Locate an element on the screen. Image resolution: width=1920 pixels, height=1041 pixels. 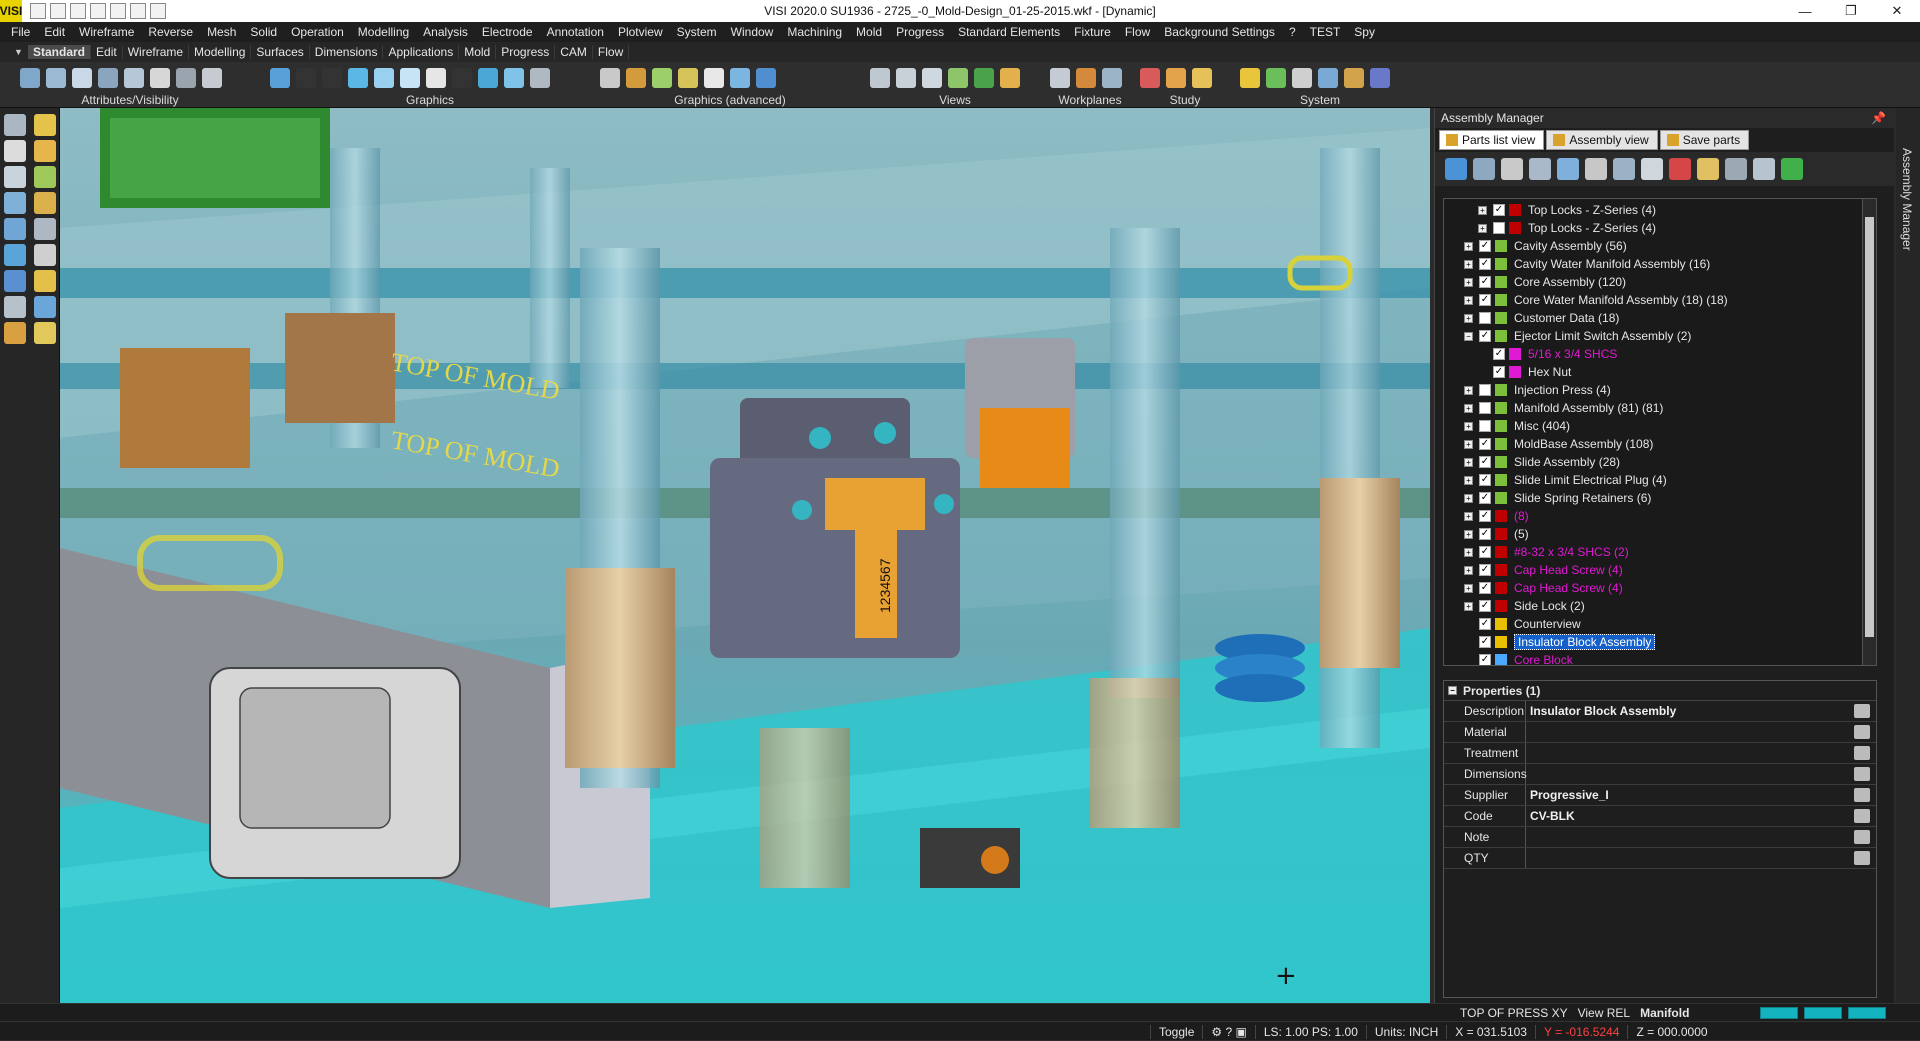
tab-flow: Flow is located at coordinates (611, 52).